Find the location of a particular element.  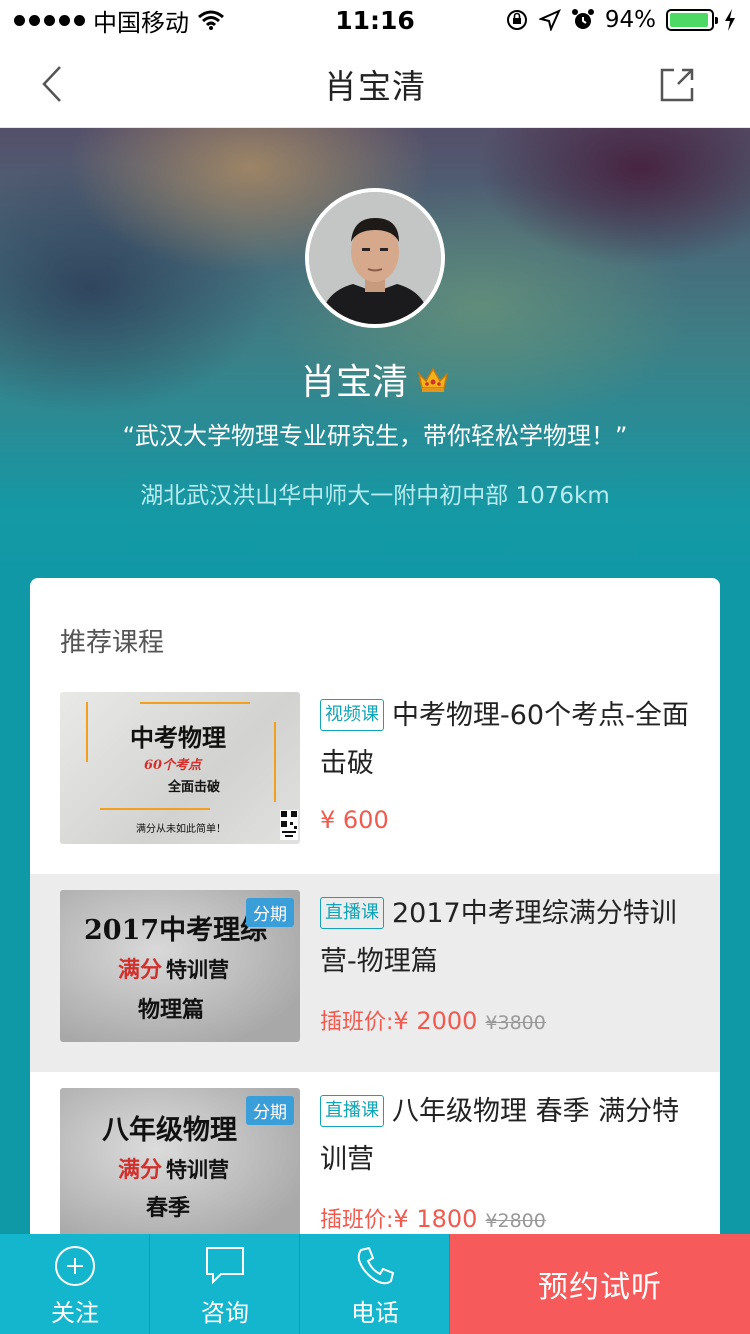

status-left: 中国移动 is located at coordinates (144, 20).